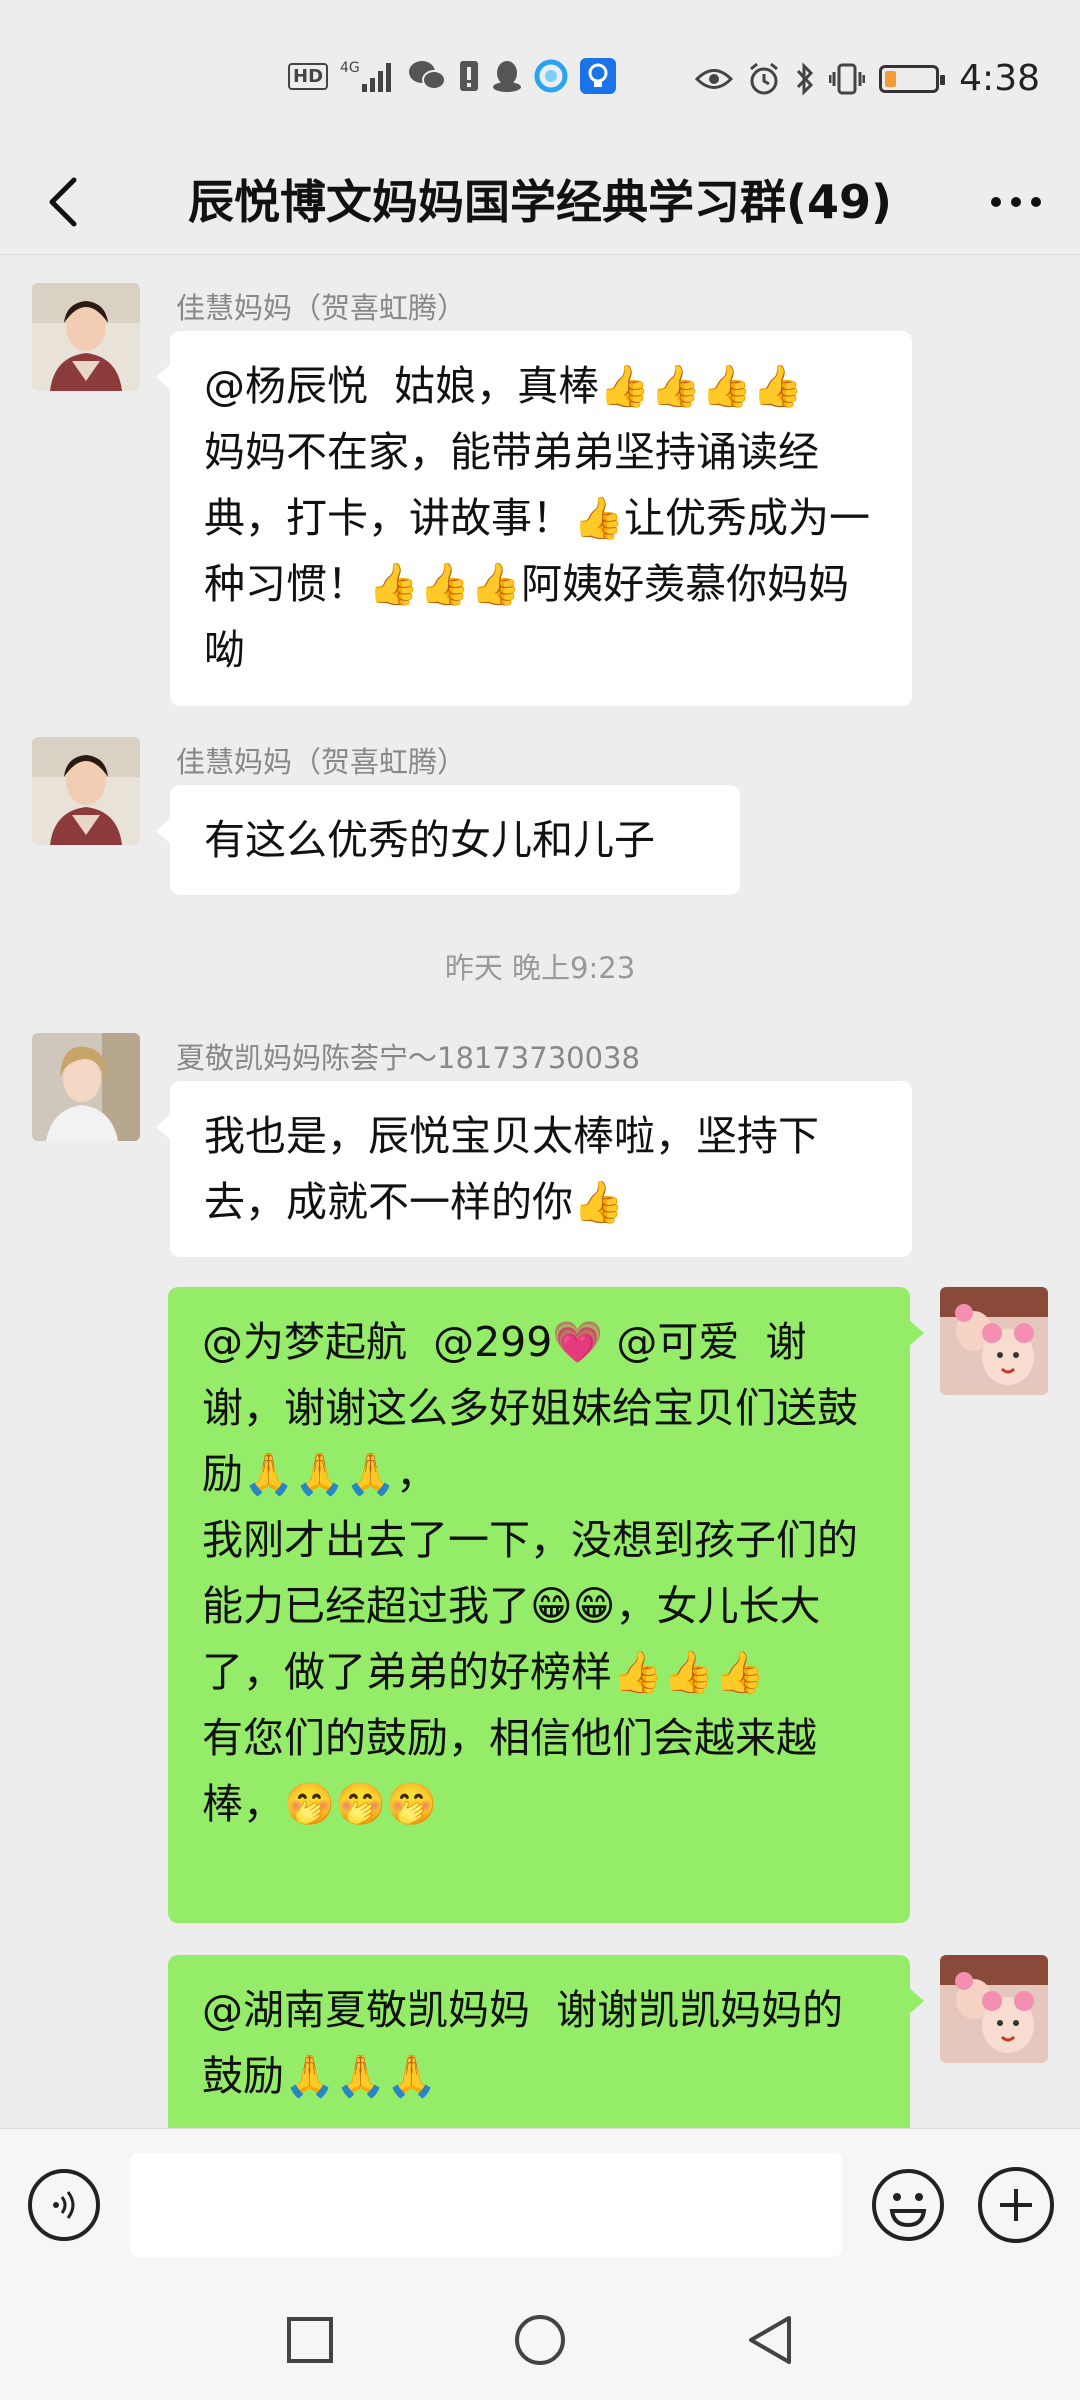  What do you see at coordinates (469, 76) in the screenshot?
I see `alert-icon` at bounding box center [469, 76].